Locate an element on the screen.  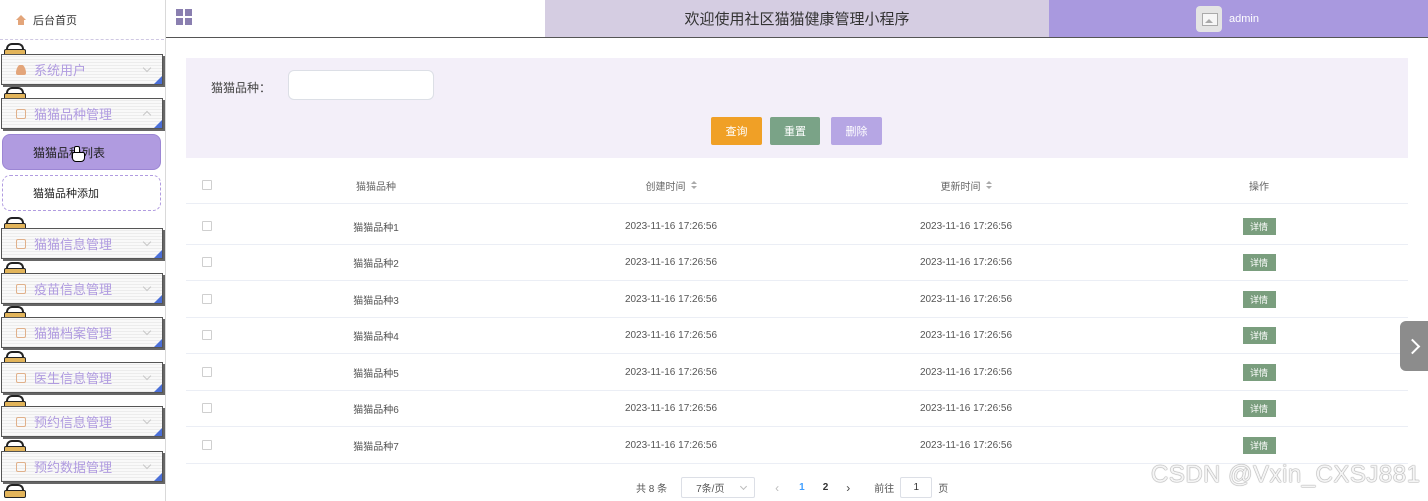
pagination: 共 8 条 7条/页 ‹ 1 2 › 前往 1 页 is located at coordinates (792, 487).